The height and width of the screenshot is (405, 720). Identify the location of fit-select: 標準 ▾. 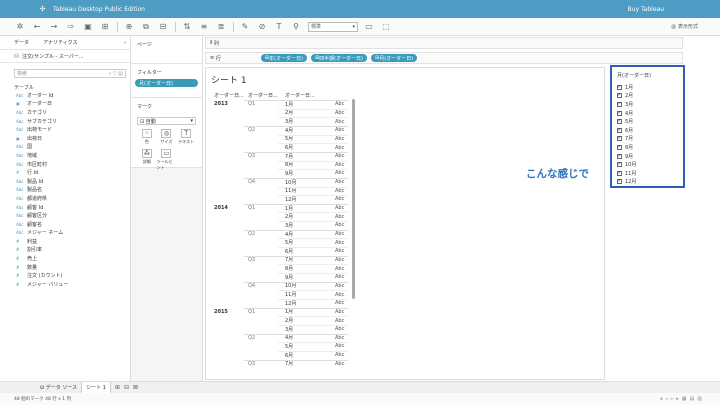
(333, 26).